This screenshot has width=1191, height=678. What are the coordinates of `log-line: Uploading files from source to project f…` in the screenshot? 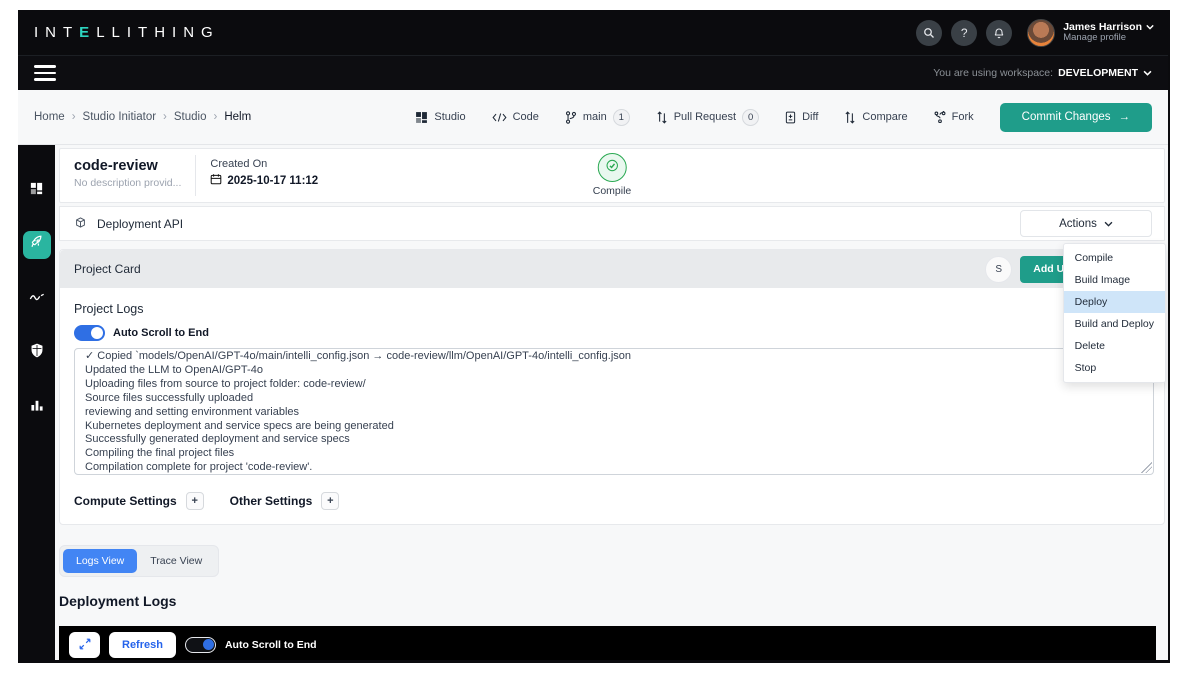 It's located at (225, 383).